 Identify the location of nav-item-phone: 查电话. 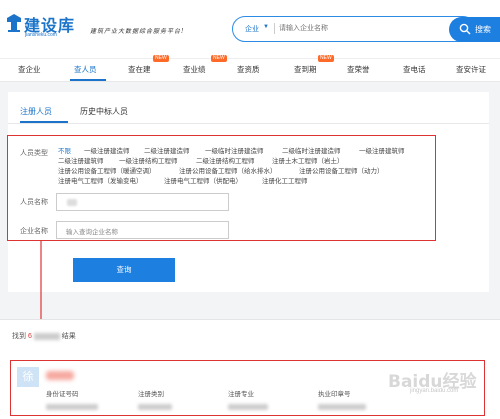
(414, 69).